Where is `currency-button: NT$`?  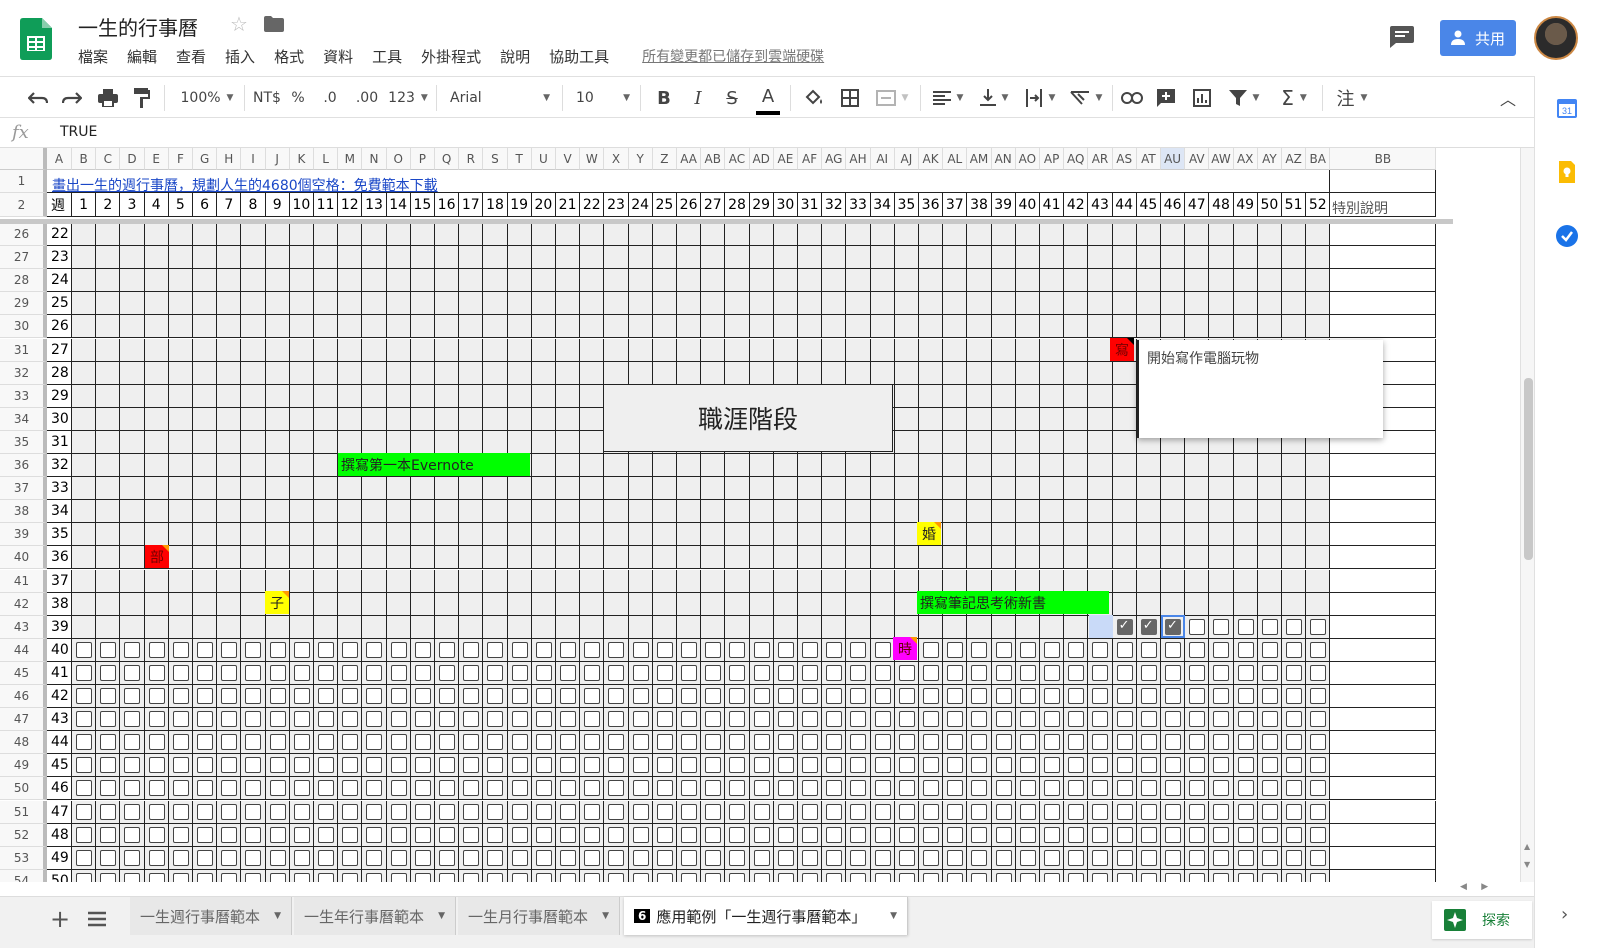
currency-button: NT$ is located at coordinates (267, 98).